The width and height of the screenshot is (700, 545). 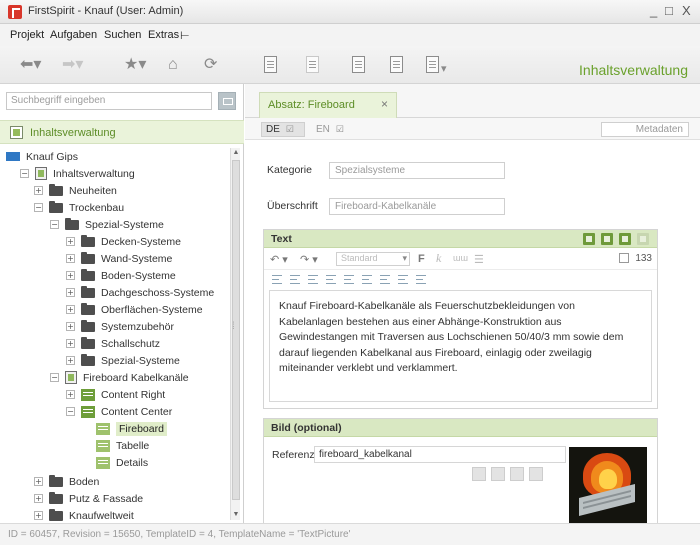 I want to click on tree-item-dachgeschoss-systeme: + Dachgeschoss-Systeme, so click(x=140, y=292).